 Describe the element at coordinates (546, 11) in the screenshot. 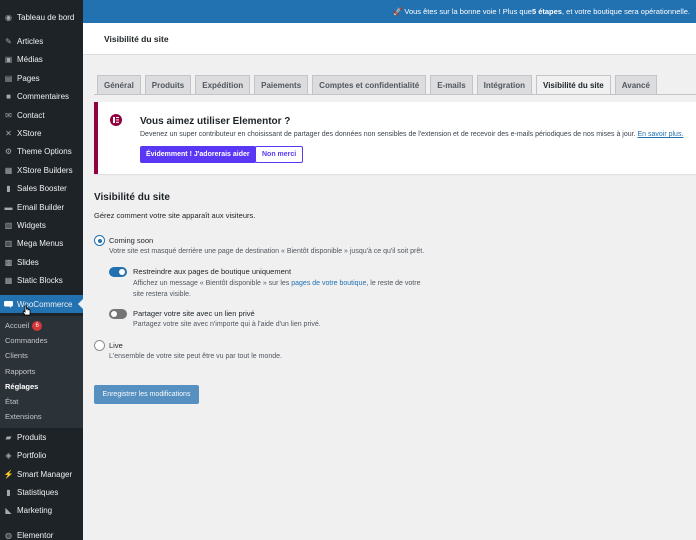

I see `banner-steps: 5 étapes` at that location.